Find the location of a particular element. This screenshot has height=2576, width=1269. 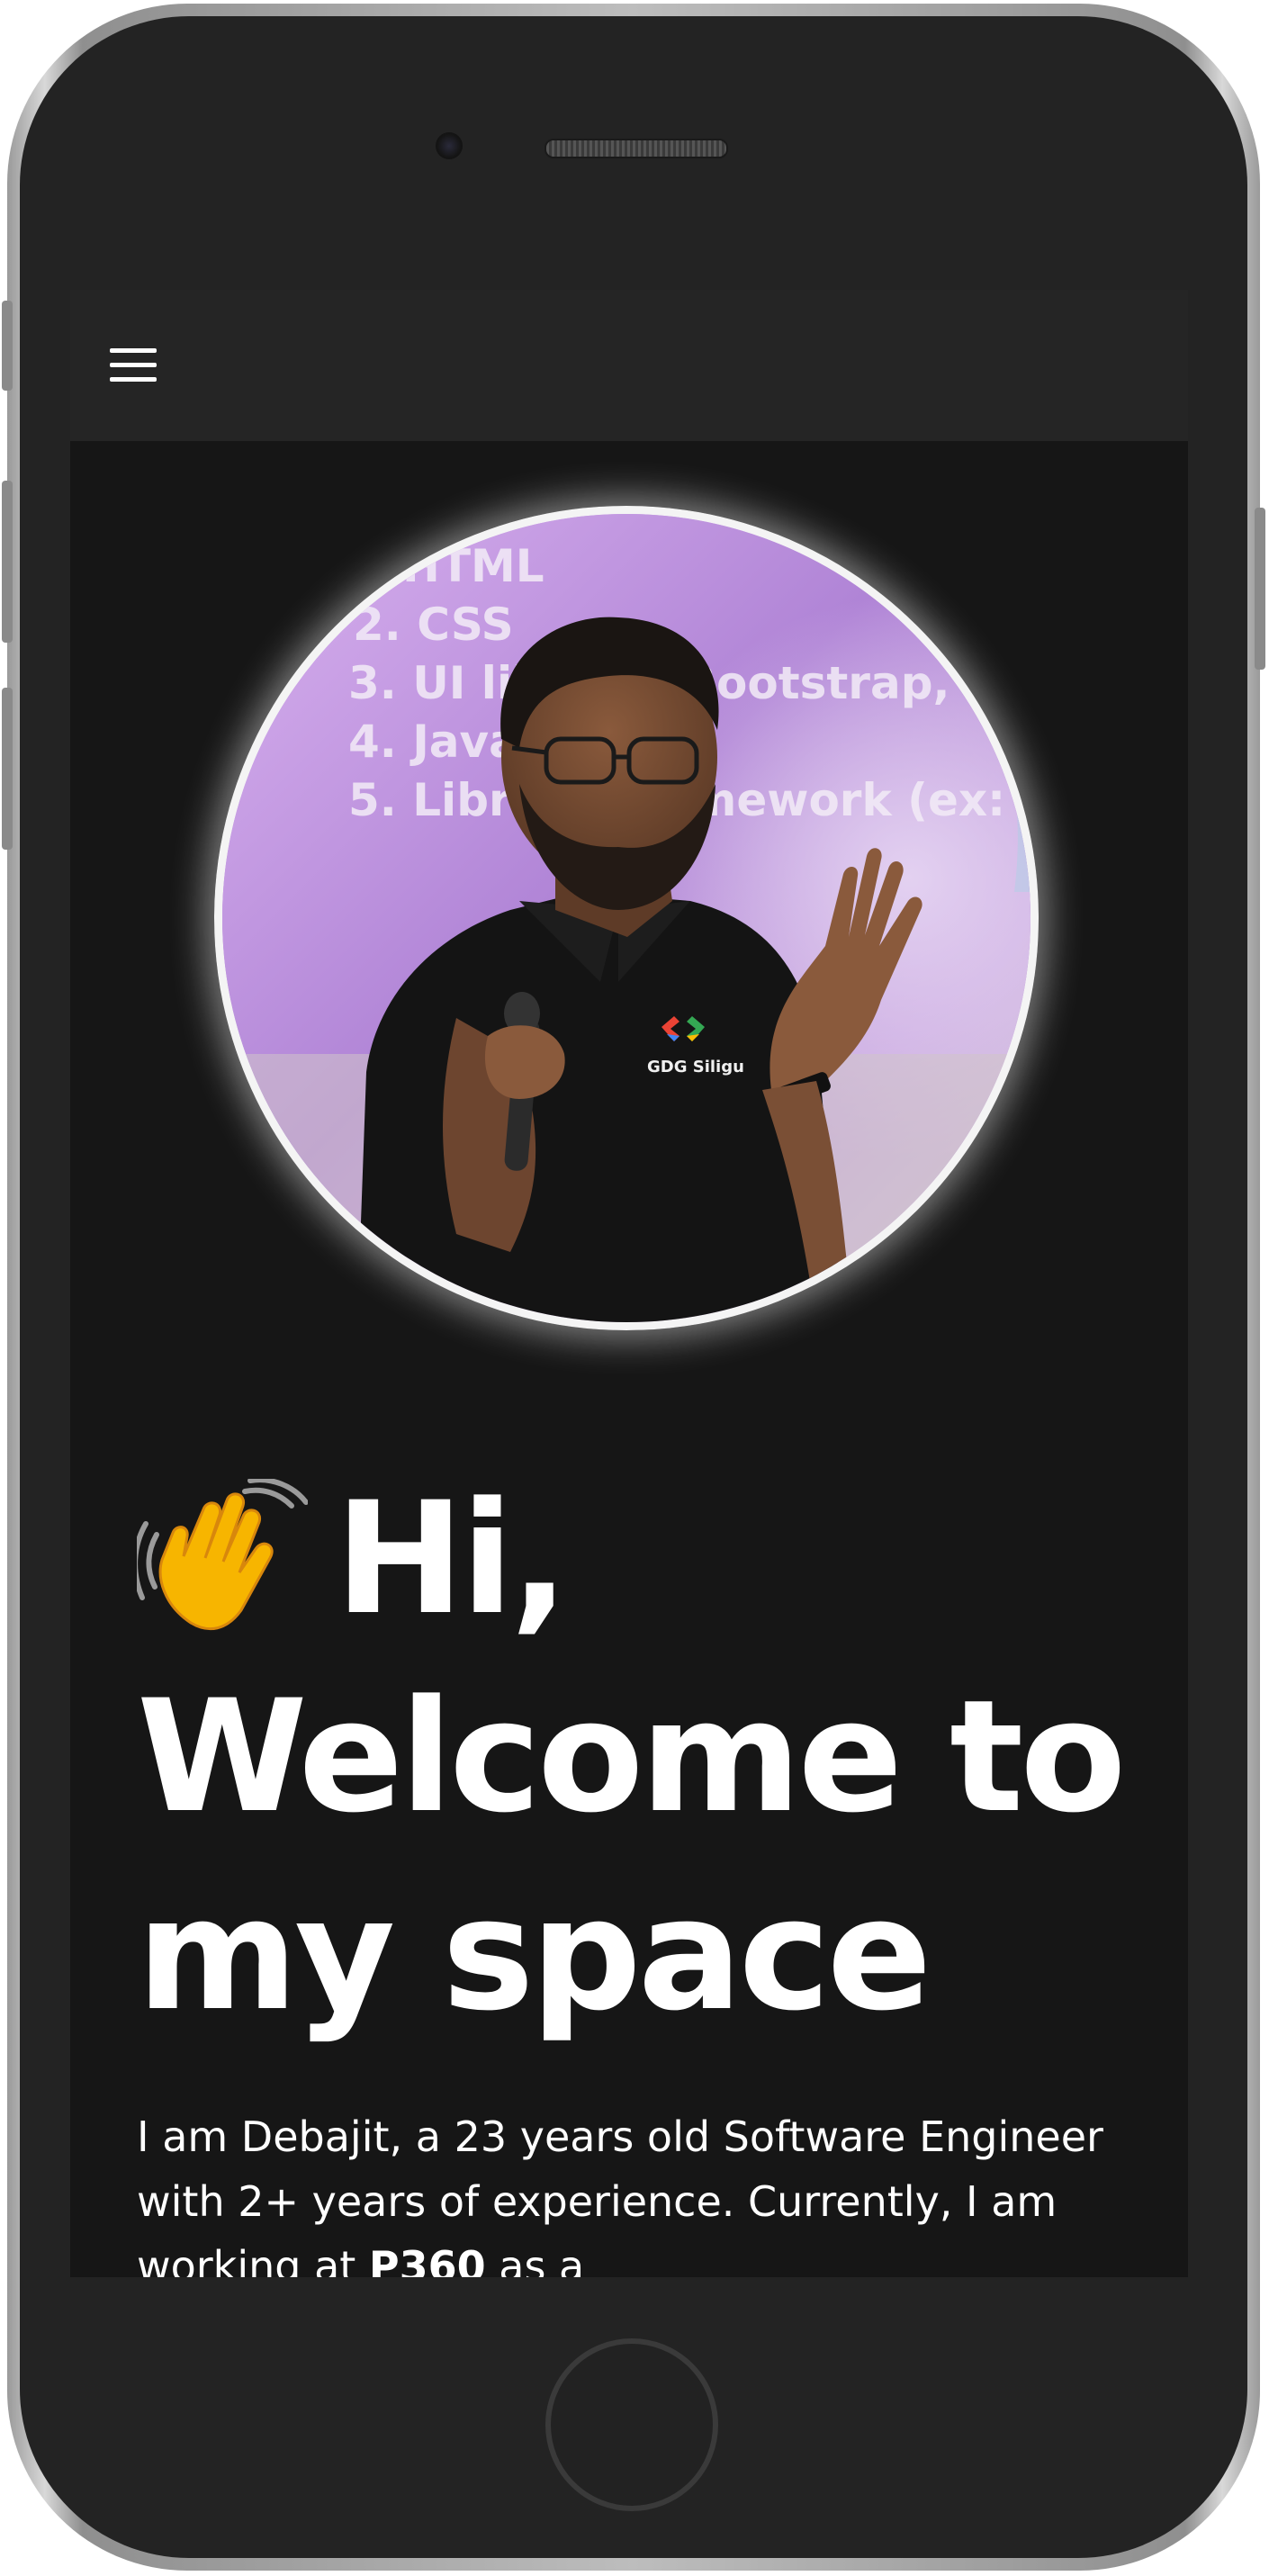

front-camera is located at coordinates (449, 145).